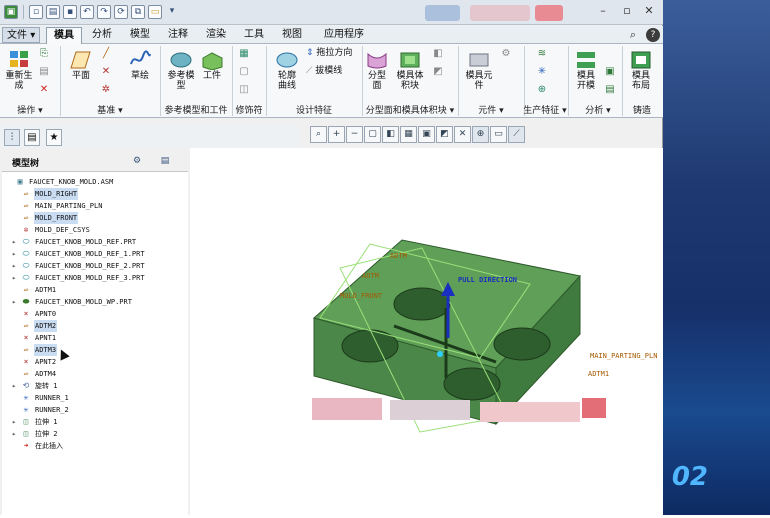 The height and width of the screenshot is (518, 770). Describe the element at coordinates (104, 12) in the screenshot. I see `redo-icon: ↷` at that location.